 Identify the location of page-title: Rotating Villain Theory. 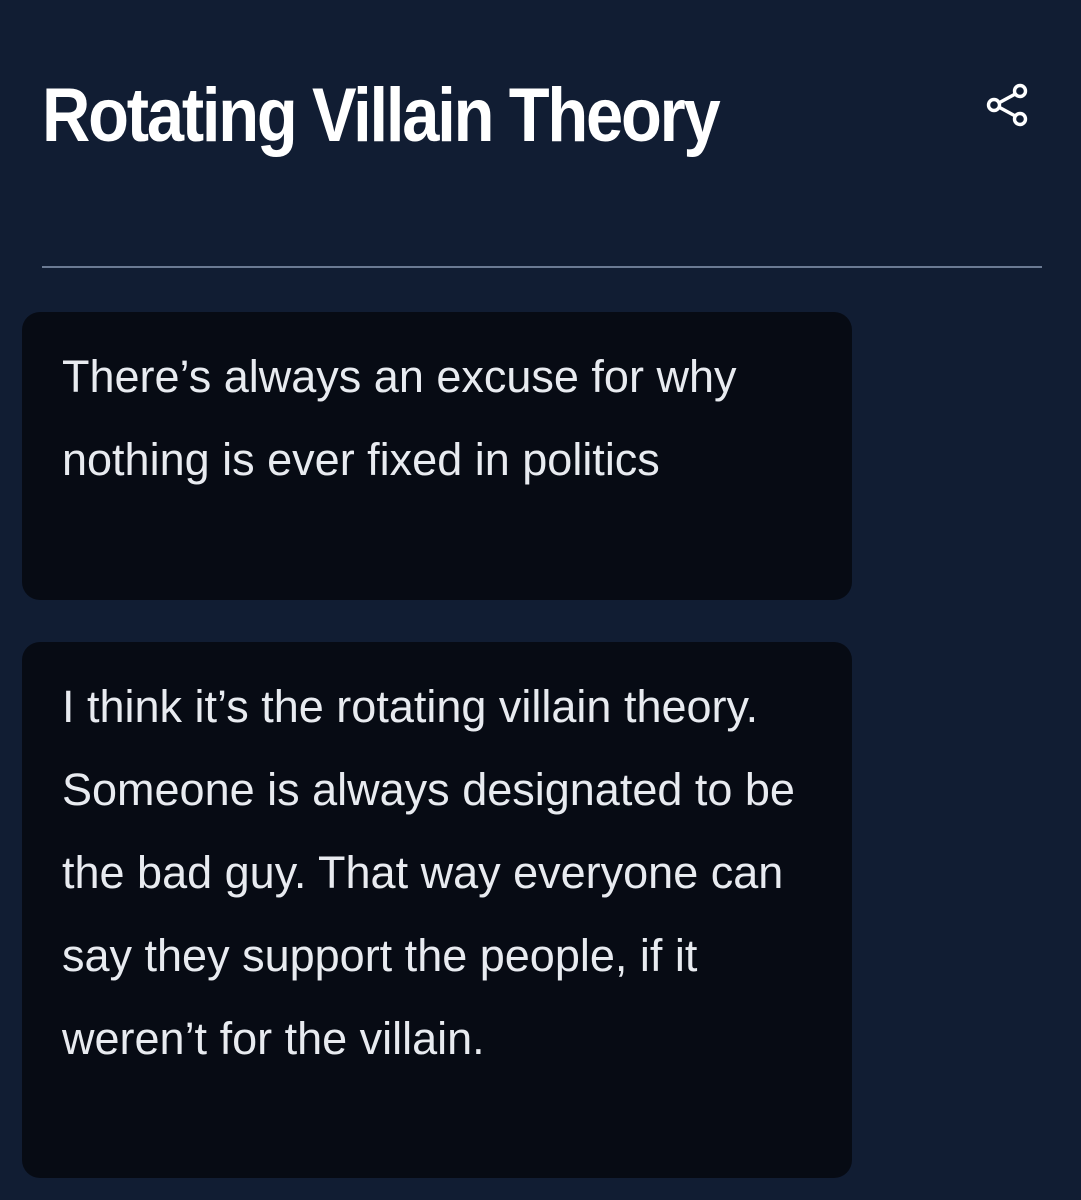
(381, 115).